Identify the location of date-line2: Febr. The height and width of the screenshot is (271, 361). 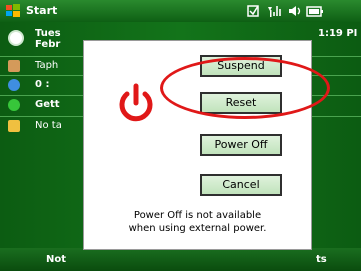
(48, 44).